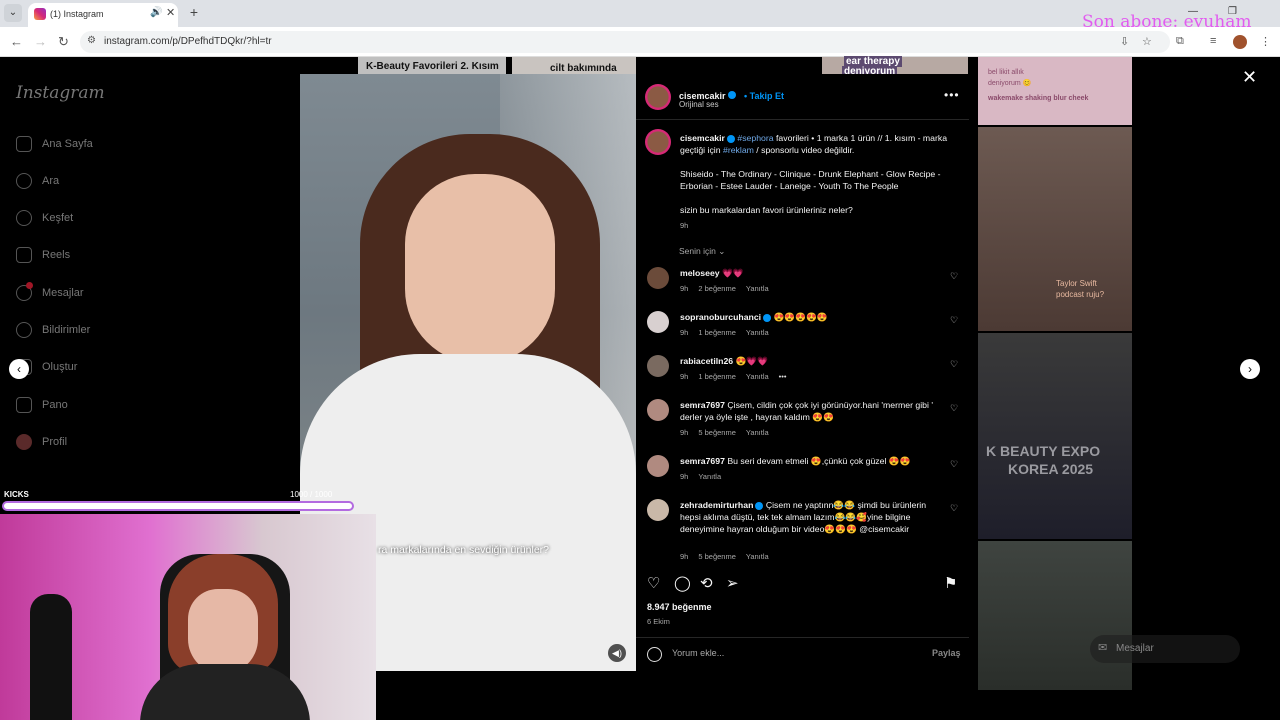 The image size is (1280, 720). I want to click on kicks-goal-progress-bar, so click(178, 506).